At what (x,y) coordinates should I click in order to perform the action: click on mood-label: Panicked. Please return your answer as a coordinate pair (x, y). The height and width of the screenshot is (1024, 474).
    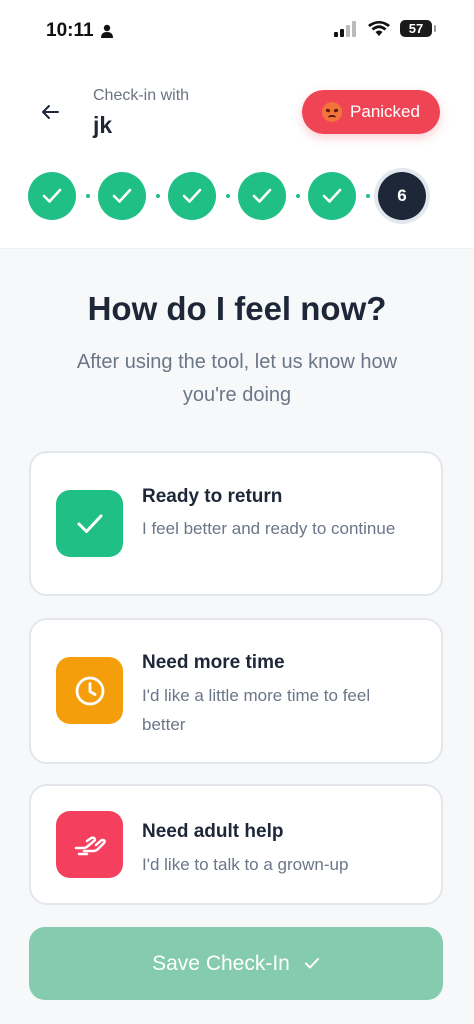
    Looking at the image, I should click on (385, 111).